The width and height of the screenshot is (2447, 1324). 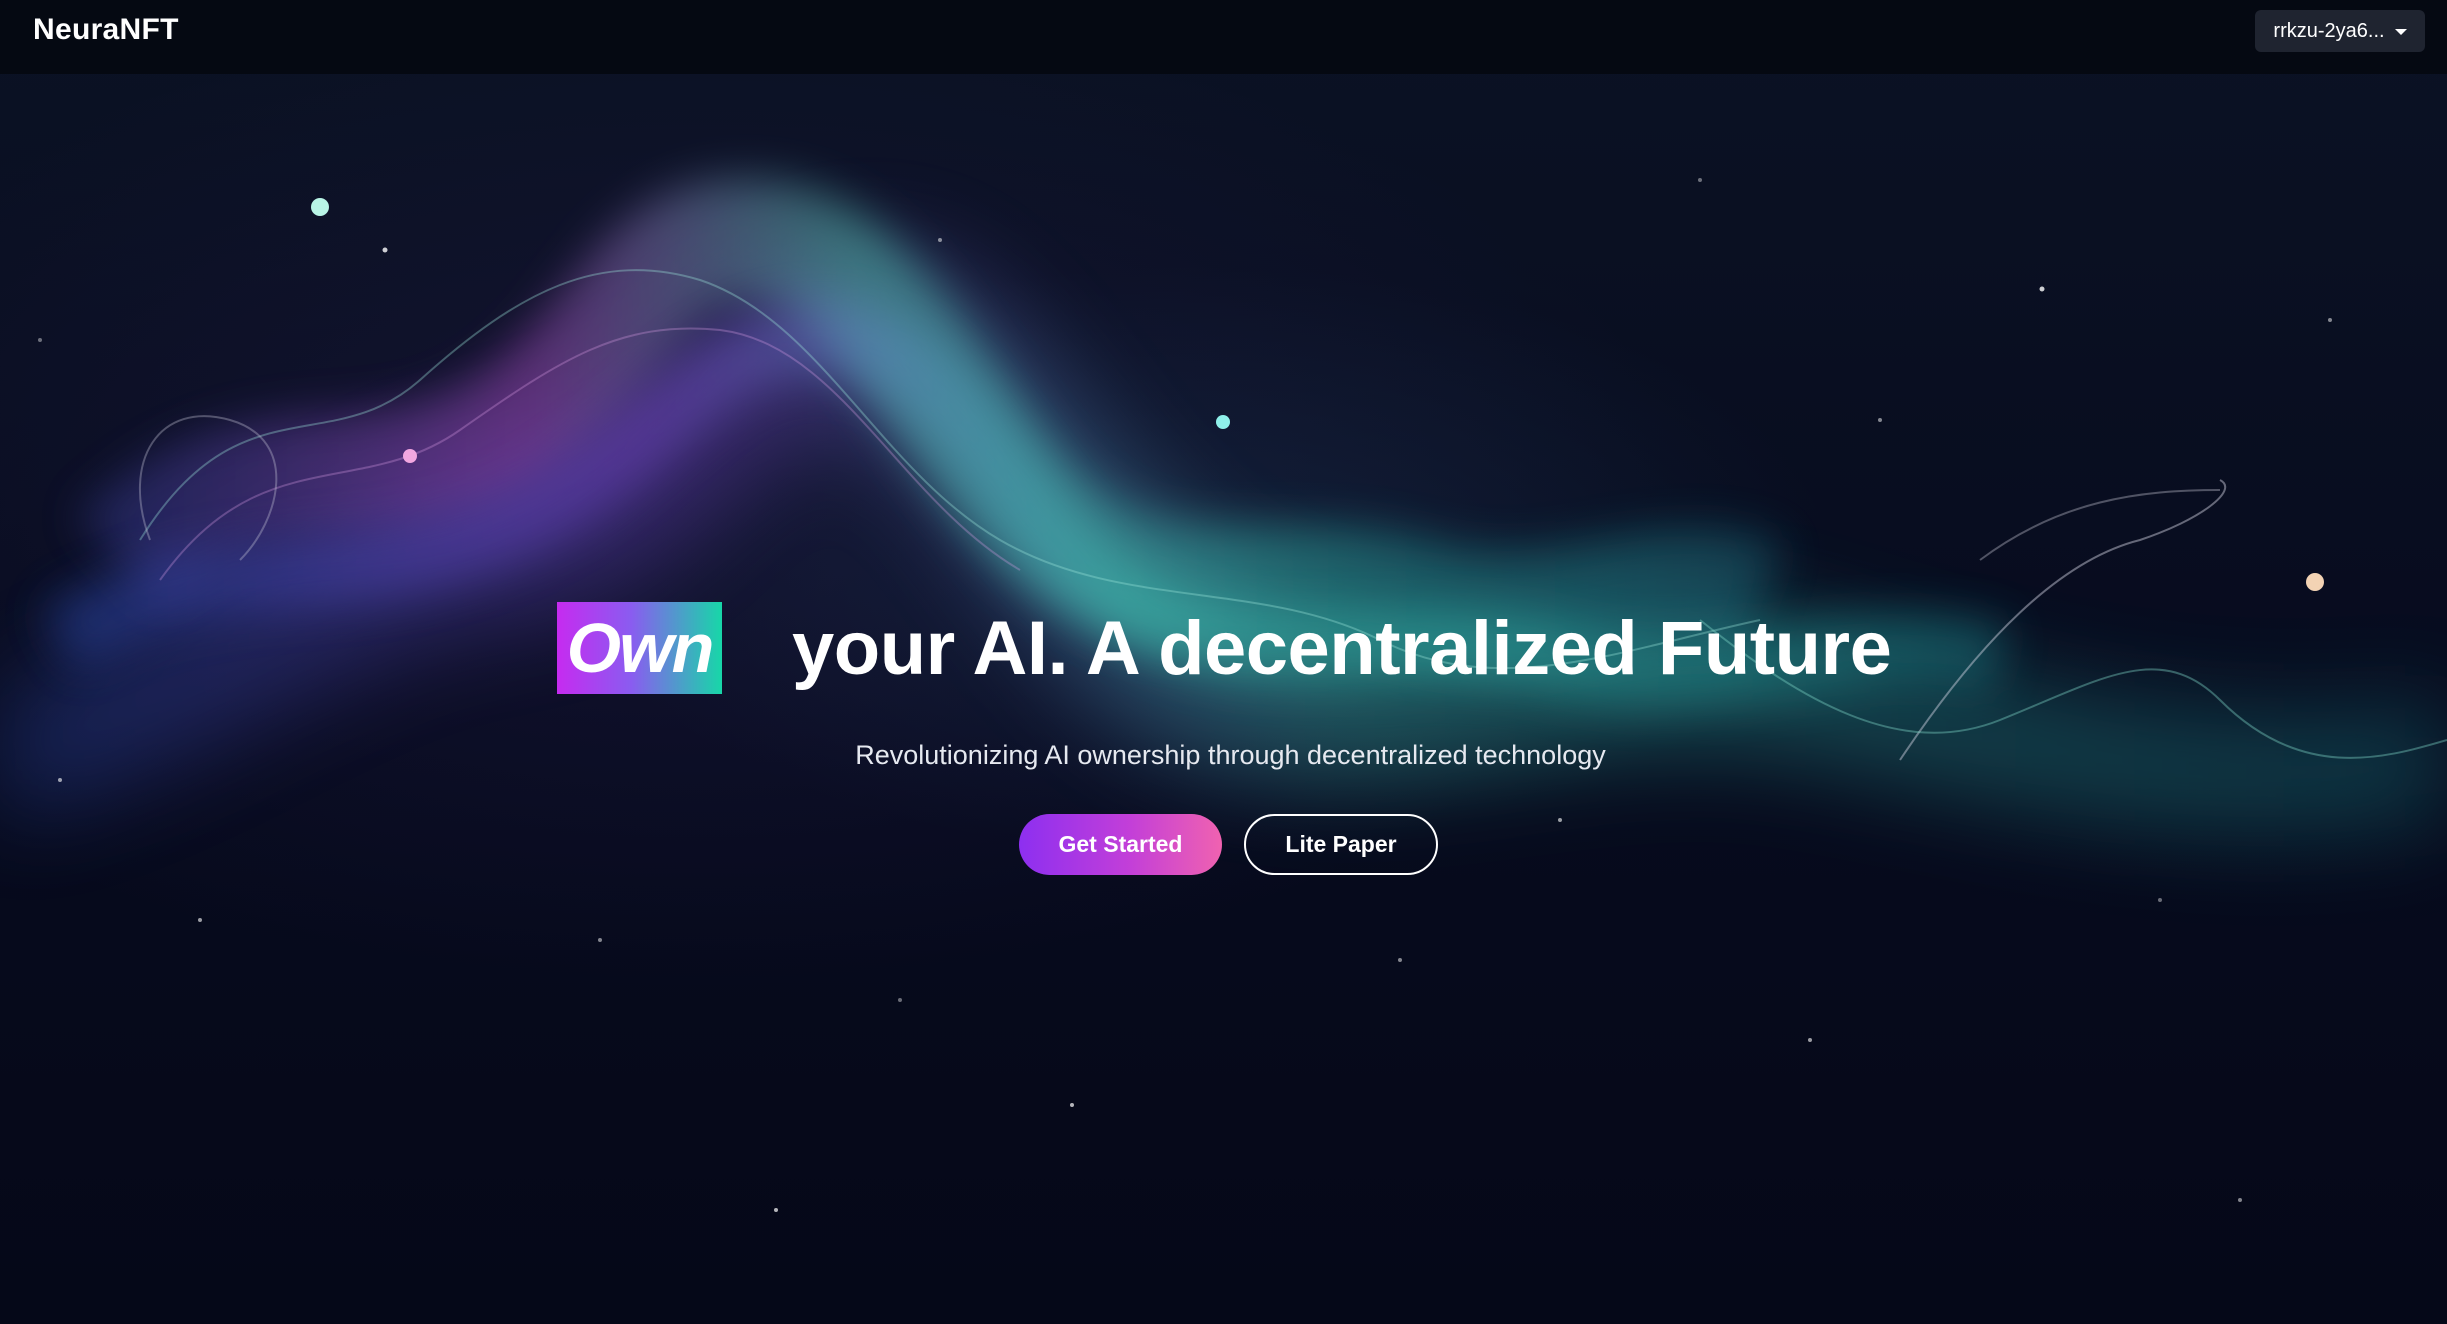 I want to click on get-started-button: Get Started, so click(x=1120, y=844).